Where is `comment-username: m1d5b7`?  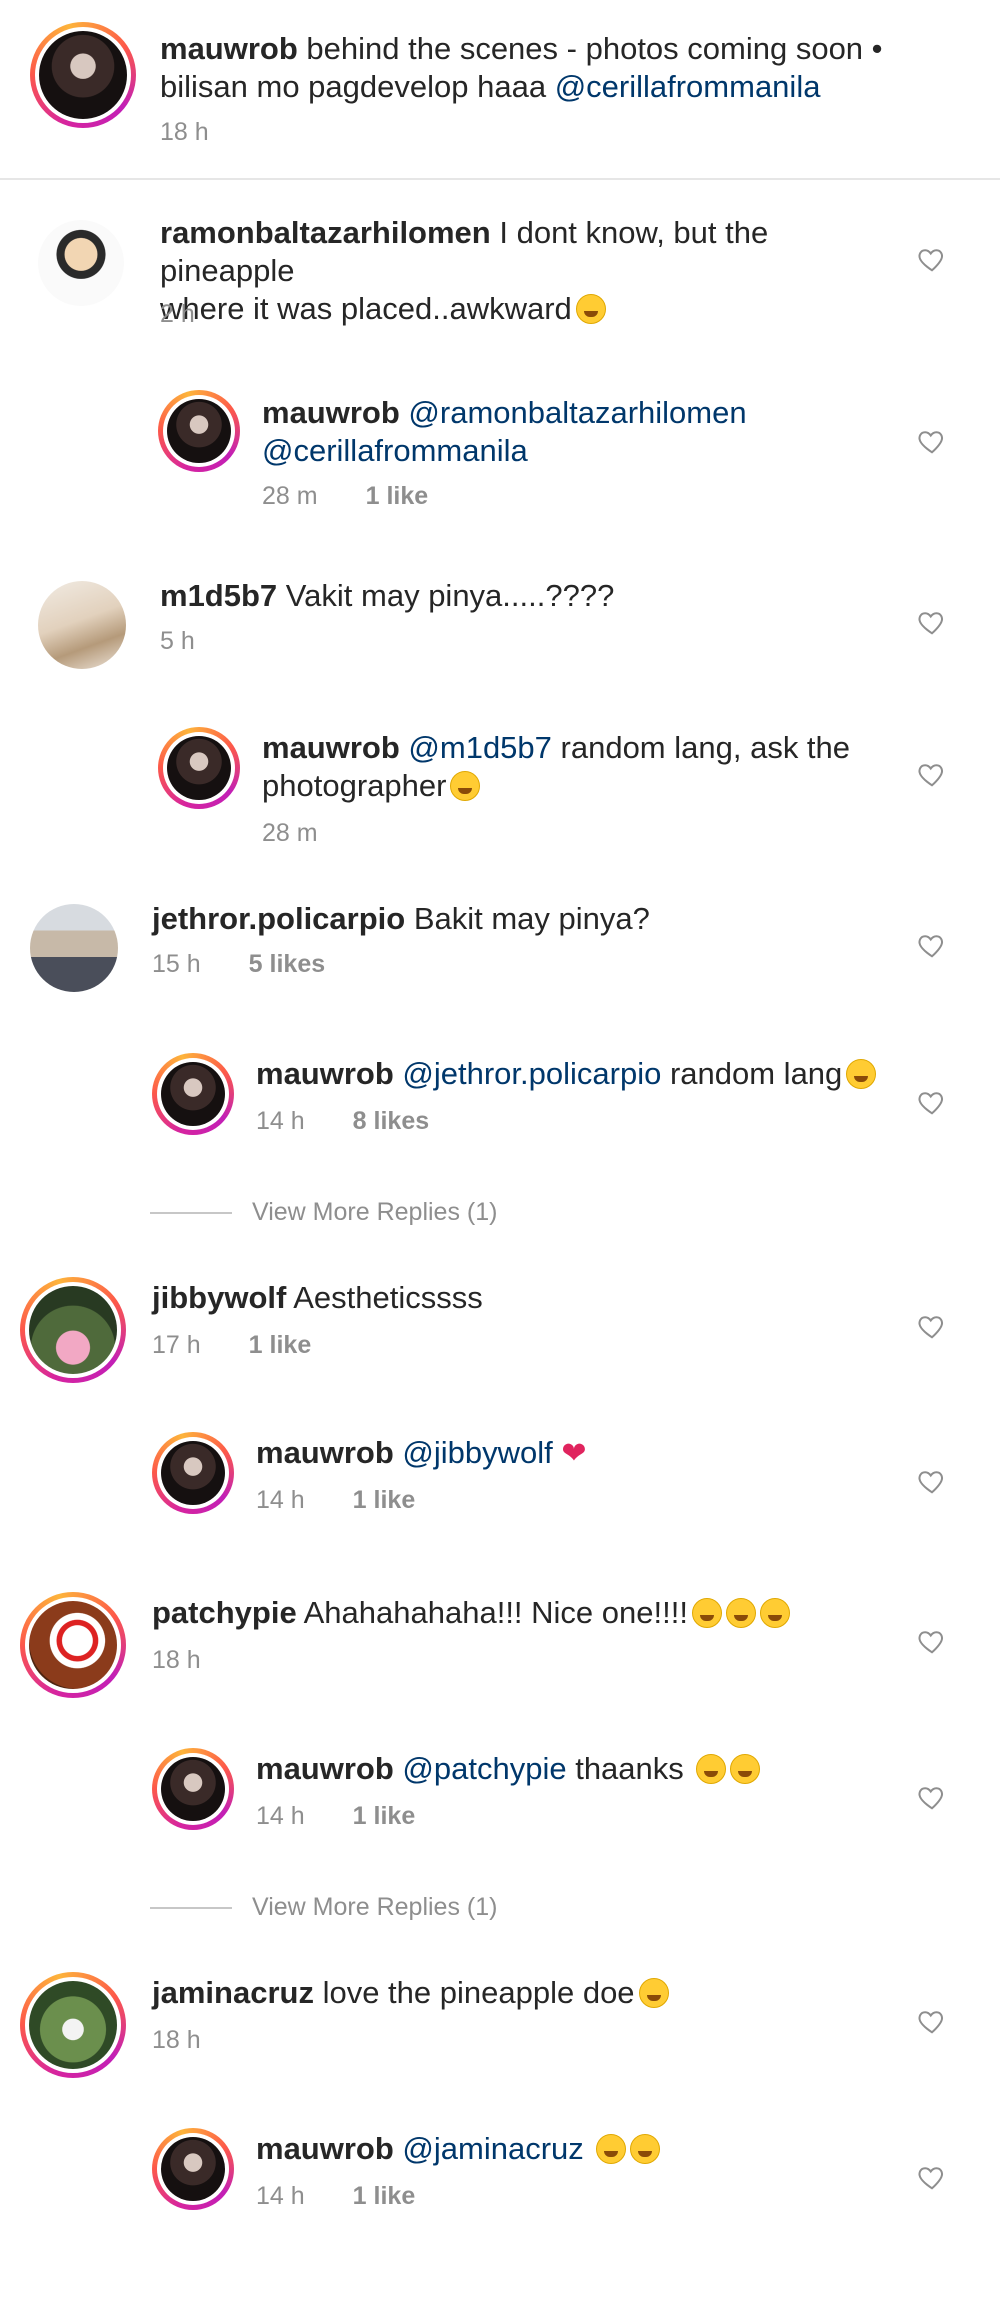 comment-username: m1d5b7 is located at coordinates (218, 595).